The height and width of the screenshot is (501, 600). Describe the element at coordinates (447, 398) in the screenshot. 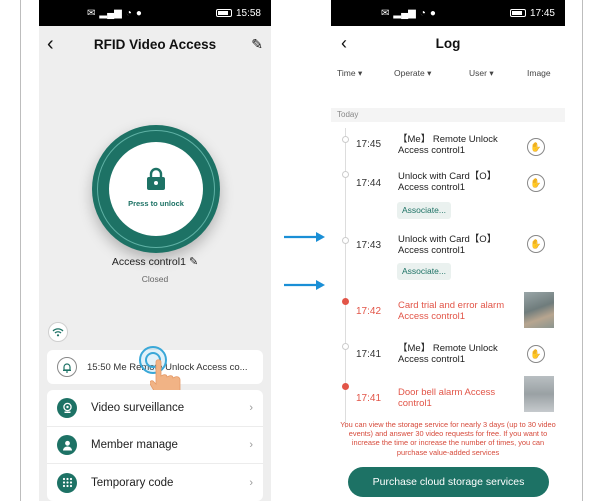

I see `log-description: Door bell alarm Access control1` at that location.